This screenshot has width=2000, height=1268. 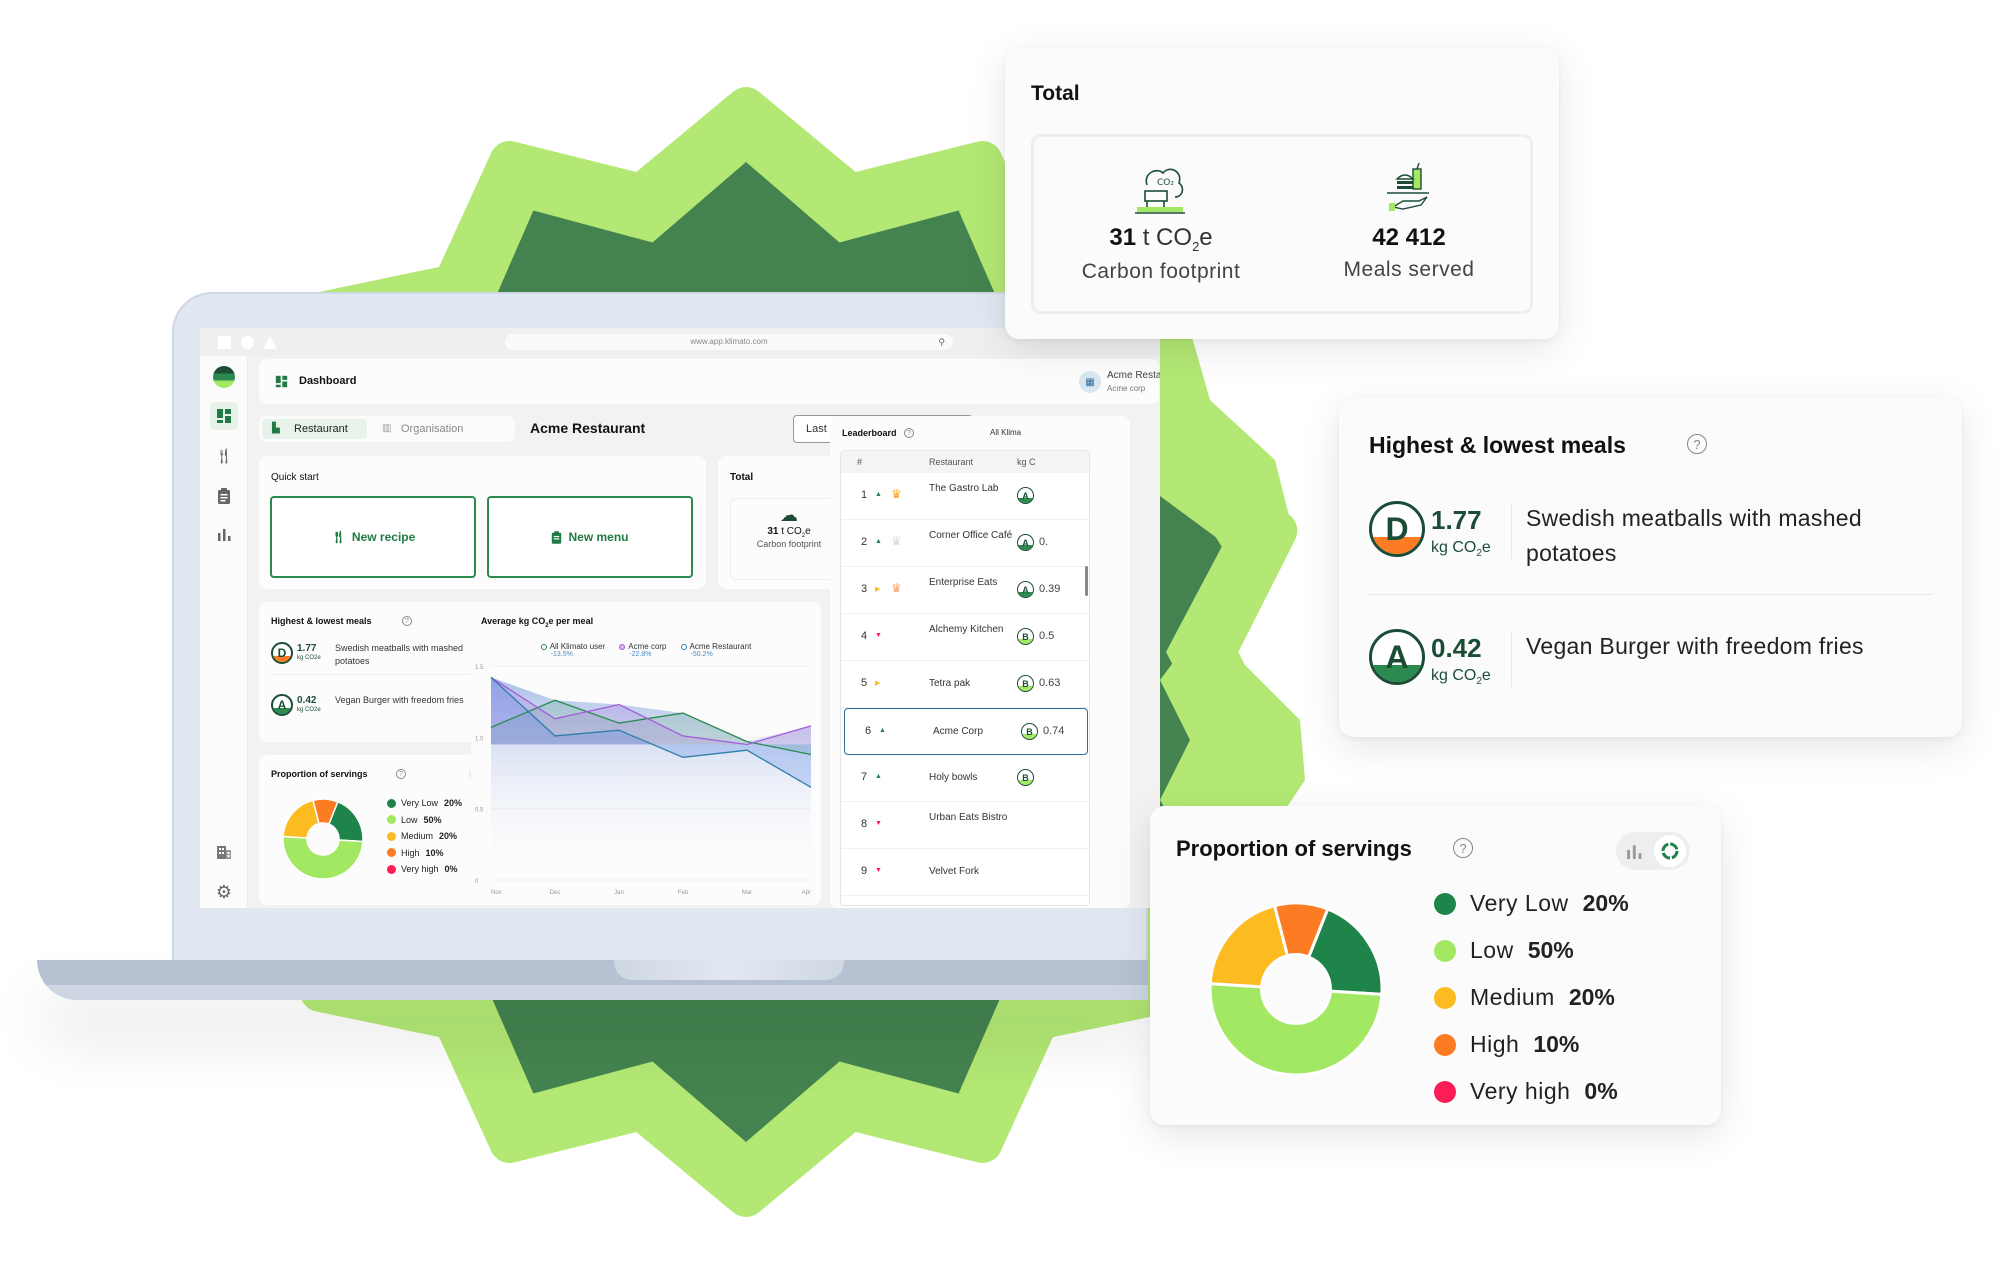 I want to click on donut-chart-toggle, so click(x=1670, y=851).